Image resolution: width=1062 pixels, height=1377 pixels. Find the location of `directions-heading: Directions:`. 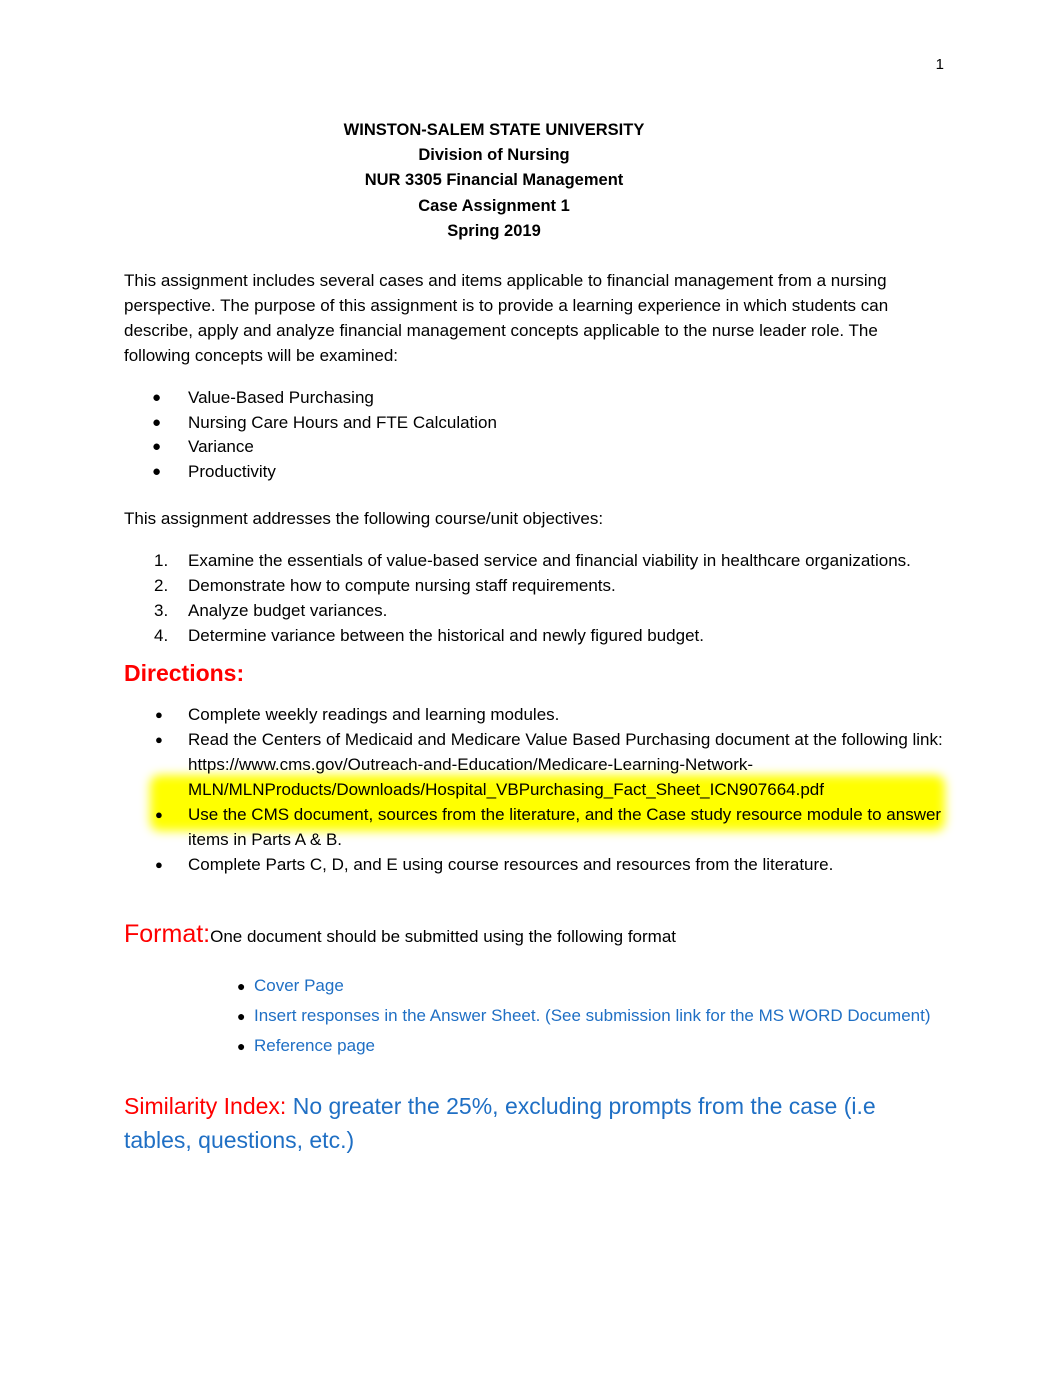

directions-heading: Directions: is located at coordinates (184, 673).